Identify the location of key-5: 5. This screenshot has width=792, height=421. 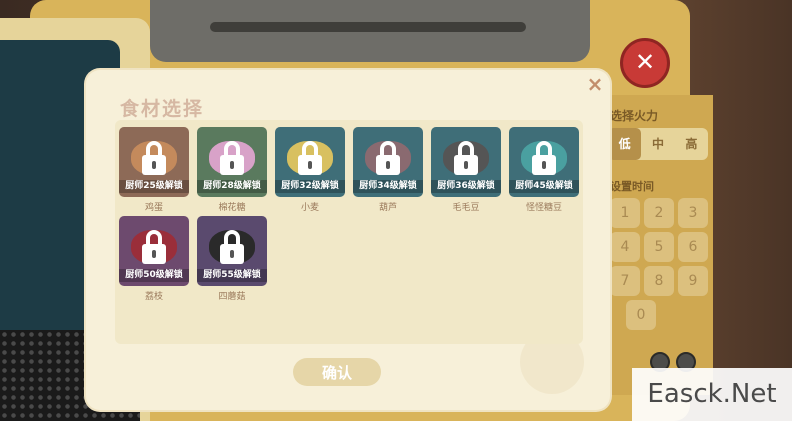
(659, 247).